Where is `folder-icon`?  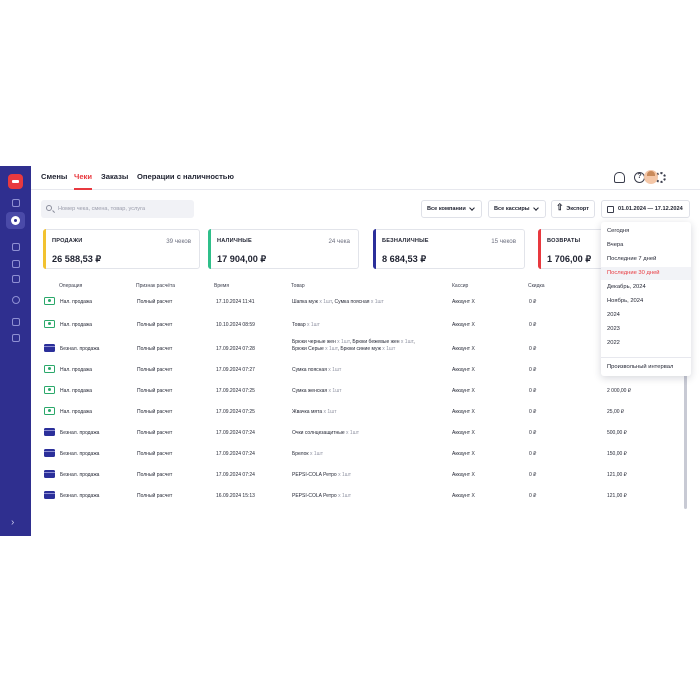 folder-icon is located at coordinates (15, 279).